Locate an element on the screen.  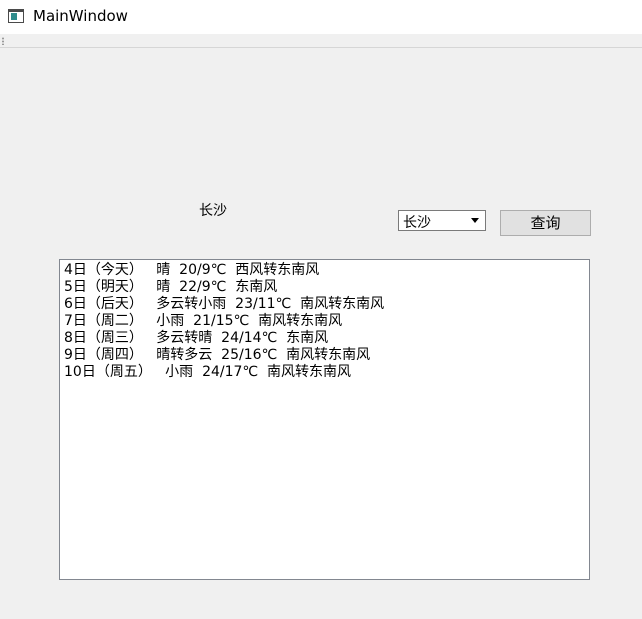
toolbar is located at coordinates (321, 41).